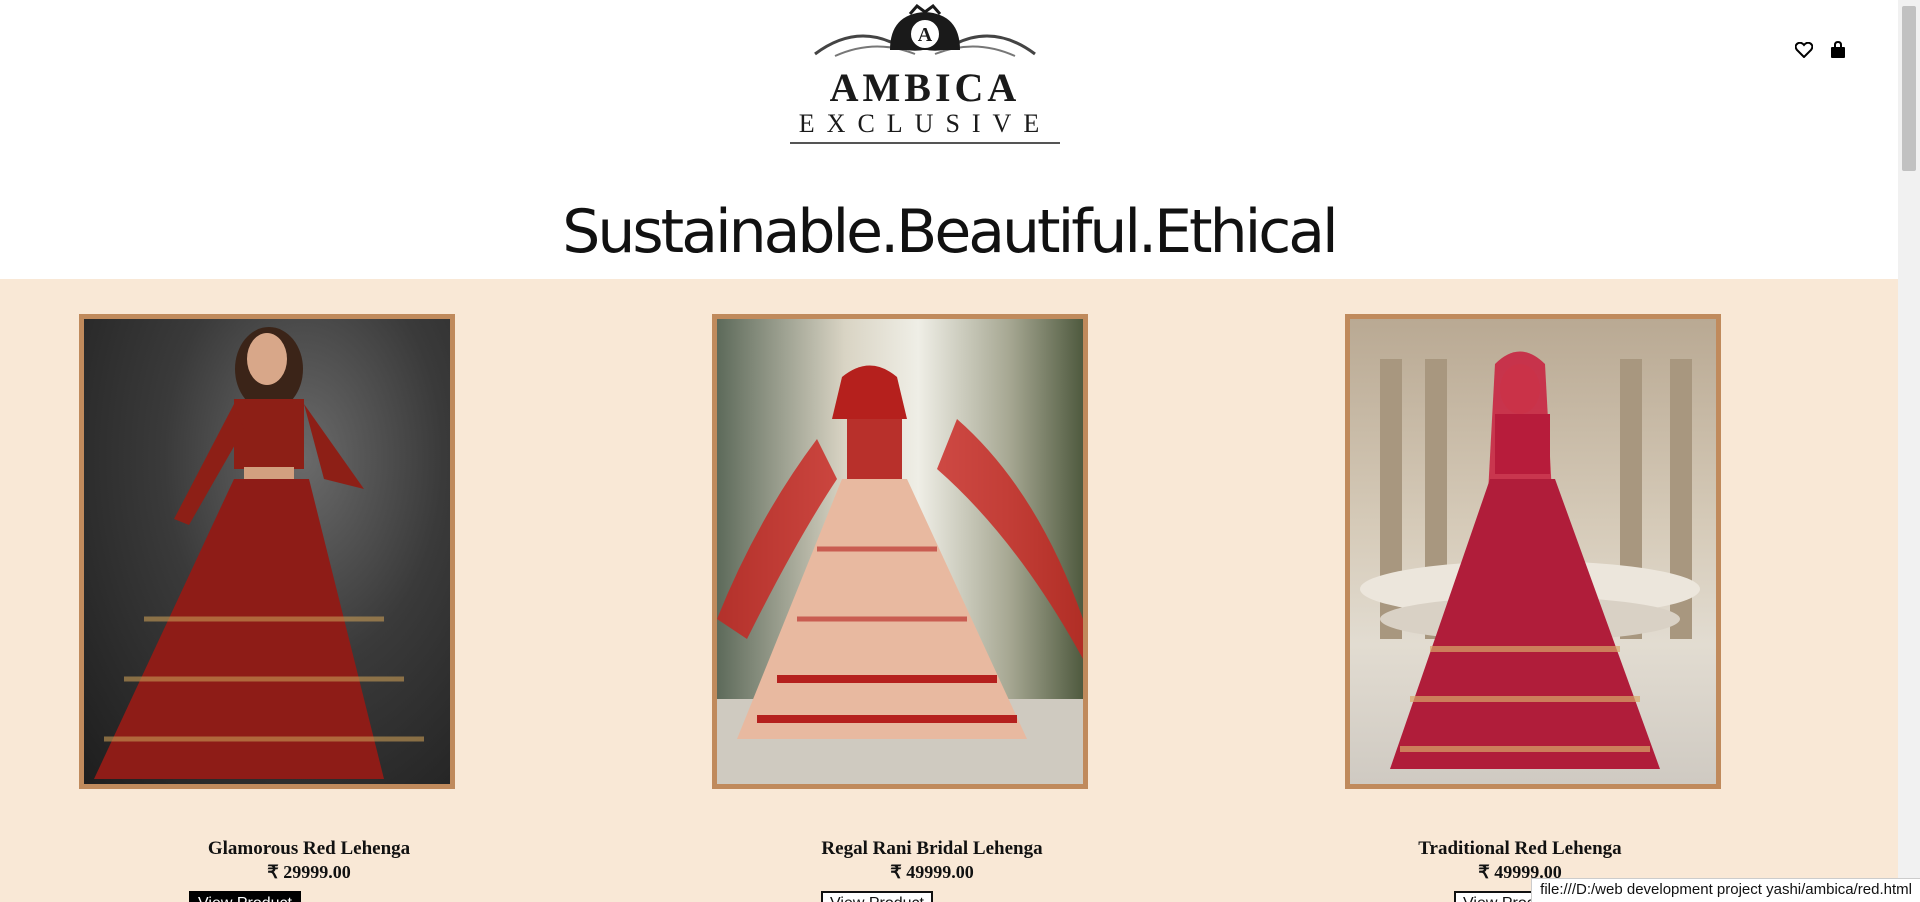  Describe the element at coordinates (925, 143) in the screenshot. I see `logo-divider` at that location.